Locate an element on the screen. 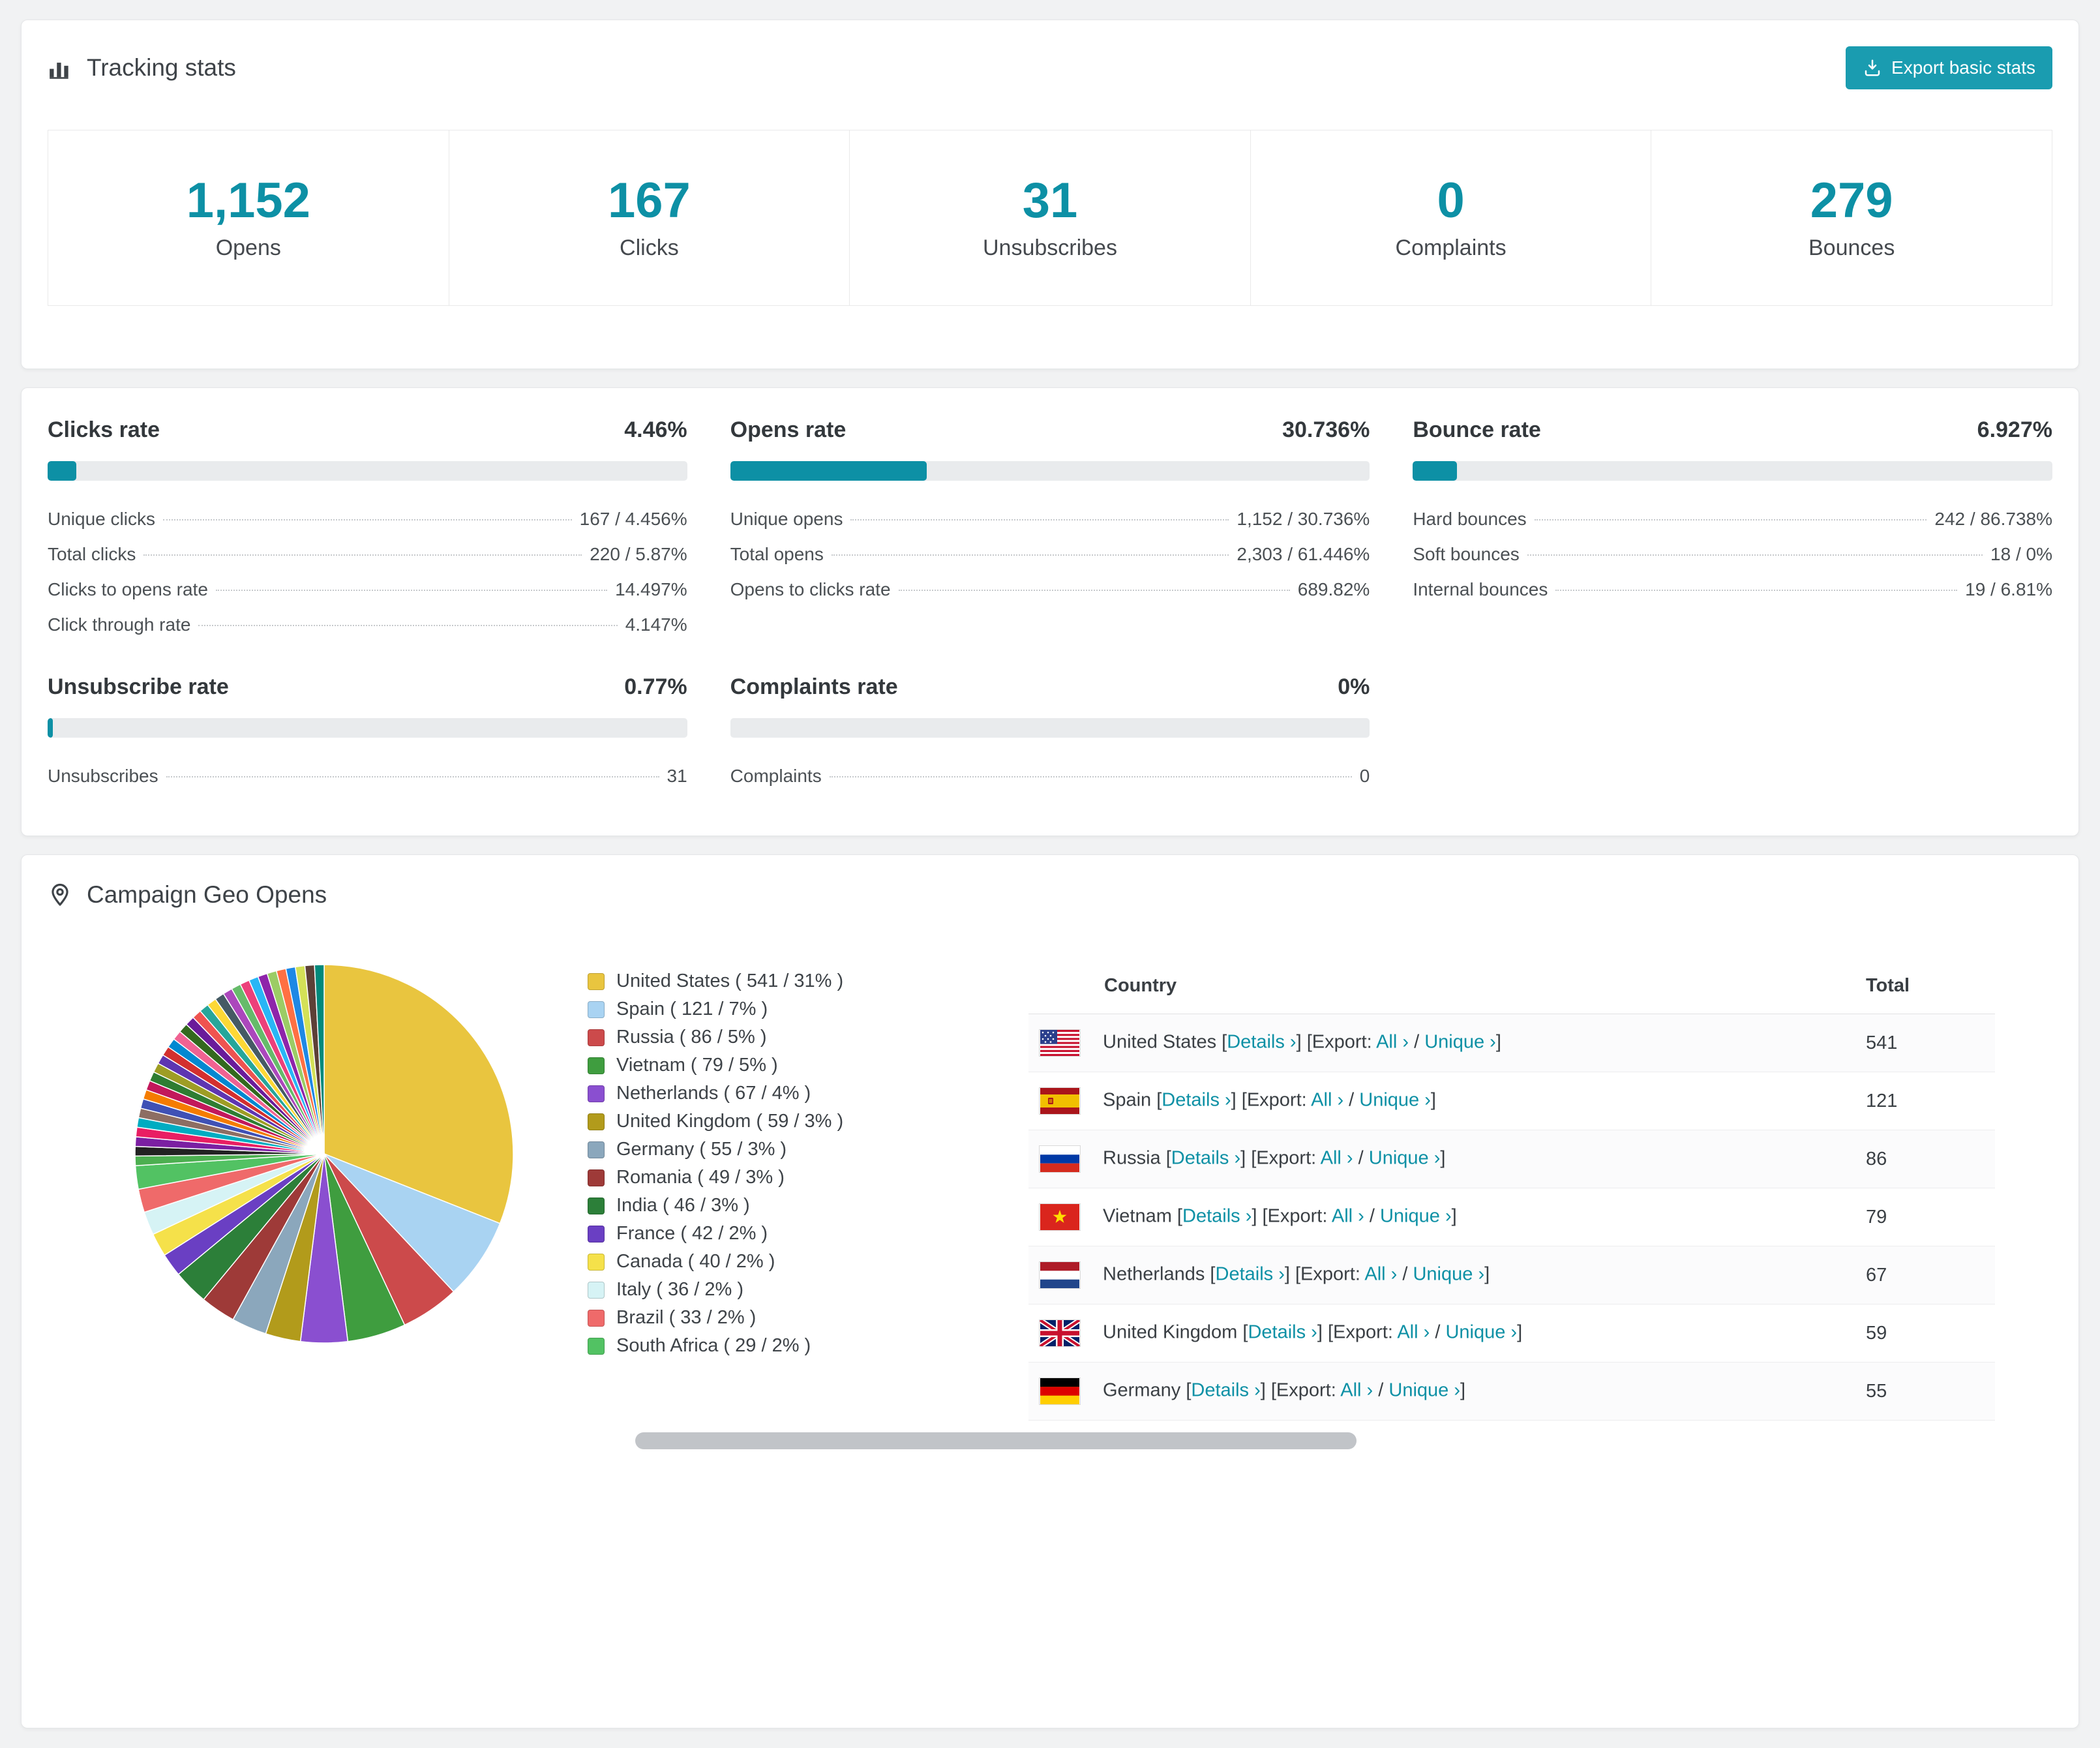 The image size is (2100, 1748). rate-stat-value: 0 is located at coordinates (1365, 776).